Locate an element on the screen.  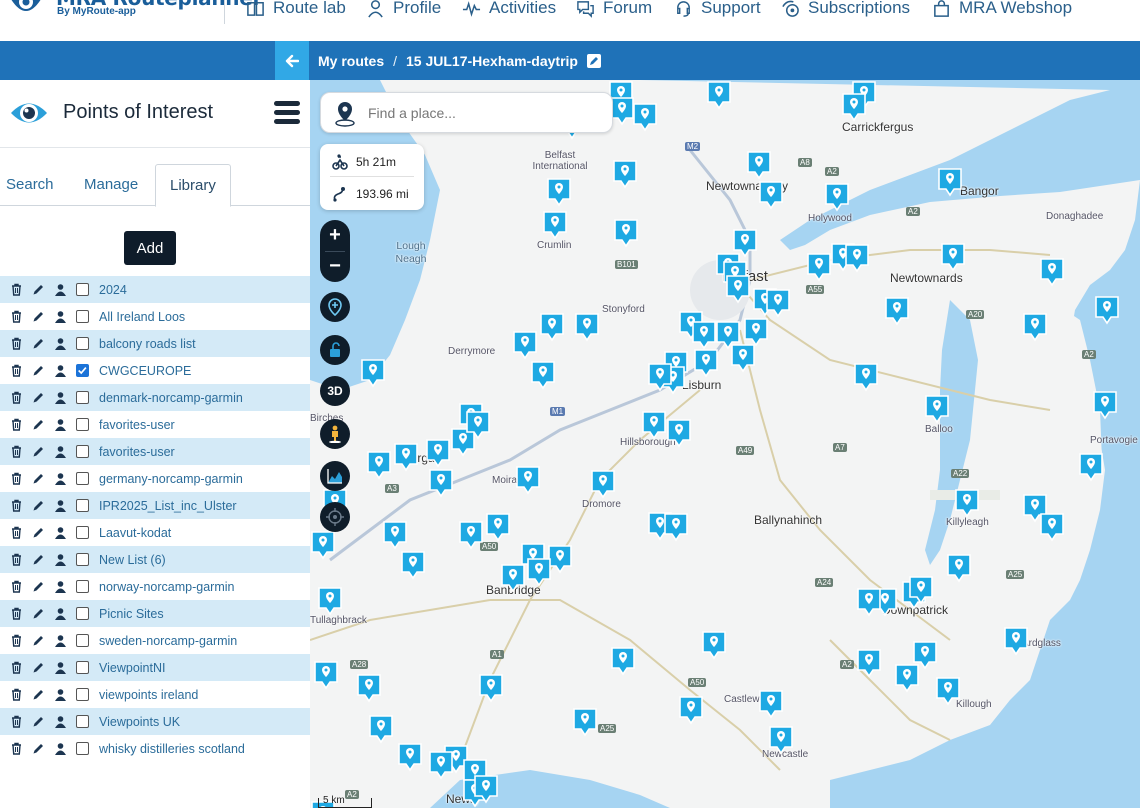
list-item-label: 2024 is located at coordinates (113, 290).